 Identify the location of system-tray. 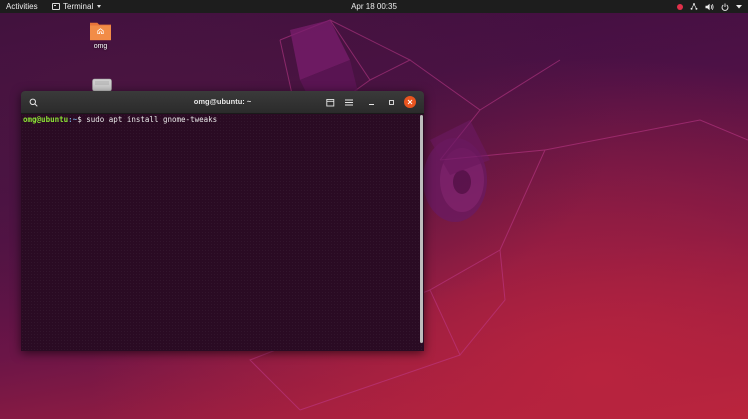
(709, 6).